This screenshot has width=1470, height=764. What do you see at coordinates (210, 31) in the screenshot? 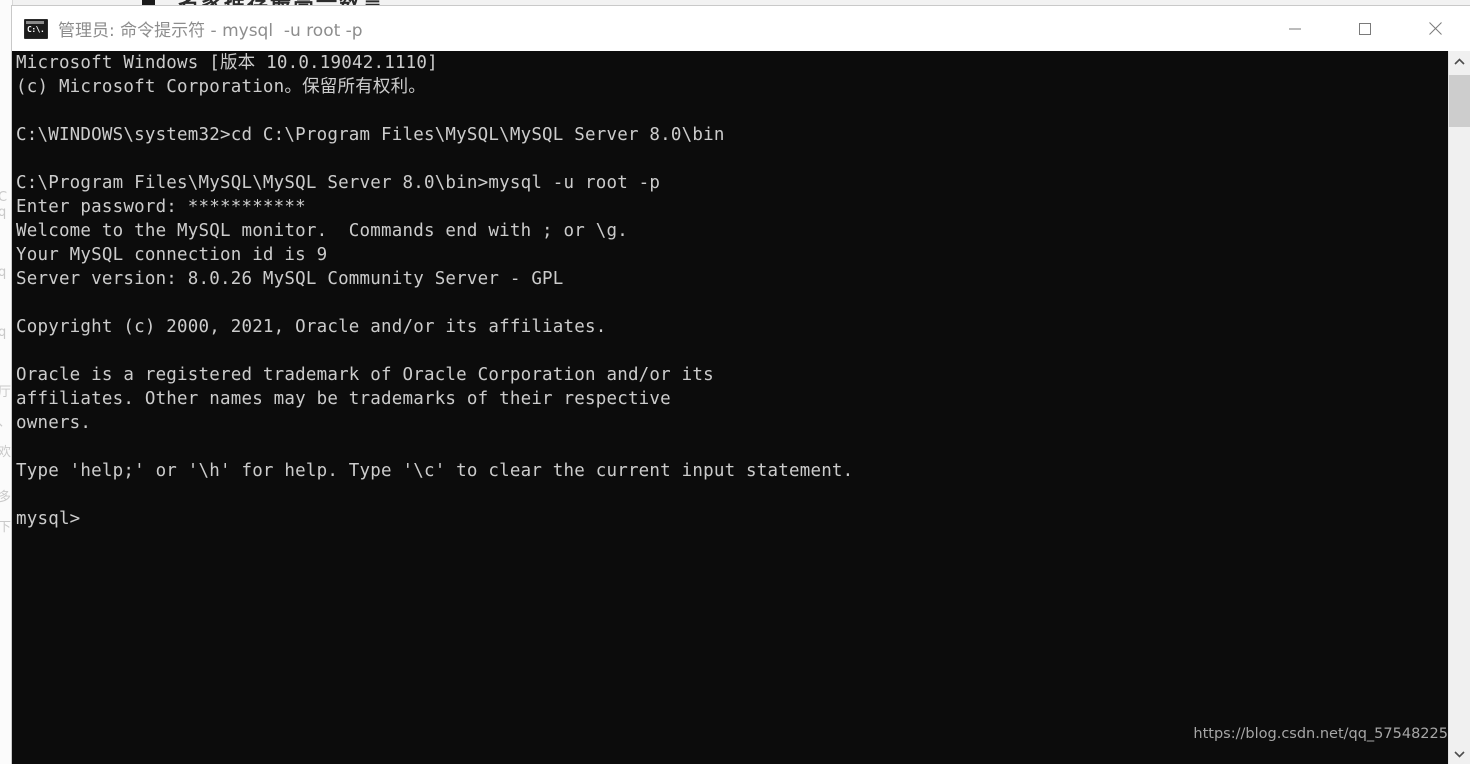
I see `window-title: 管理员: 命令提示符 - mysql -u root -p` at bounding box center [210, 31].